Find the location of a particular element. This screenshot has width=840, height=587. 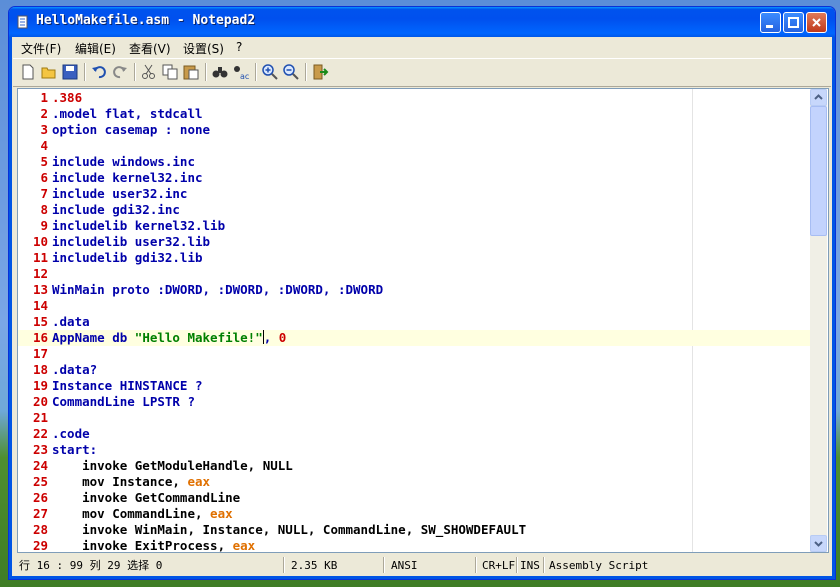

menu-settings: 设置(S) is located at coordinates (203, 48).